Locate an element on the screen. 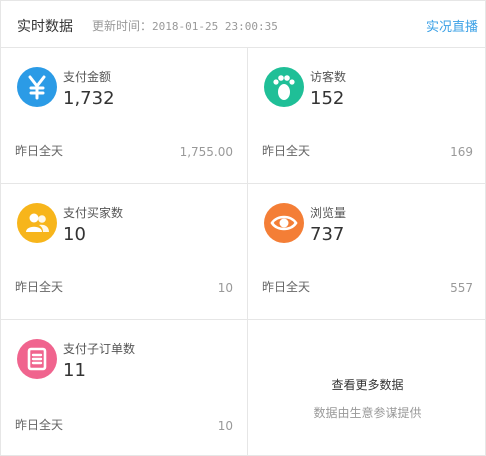  users-icon is located at coordinates (37, 223).